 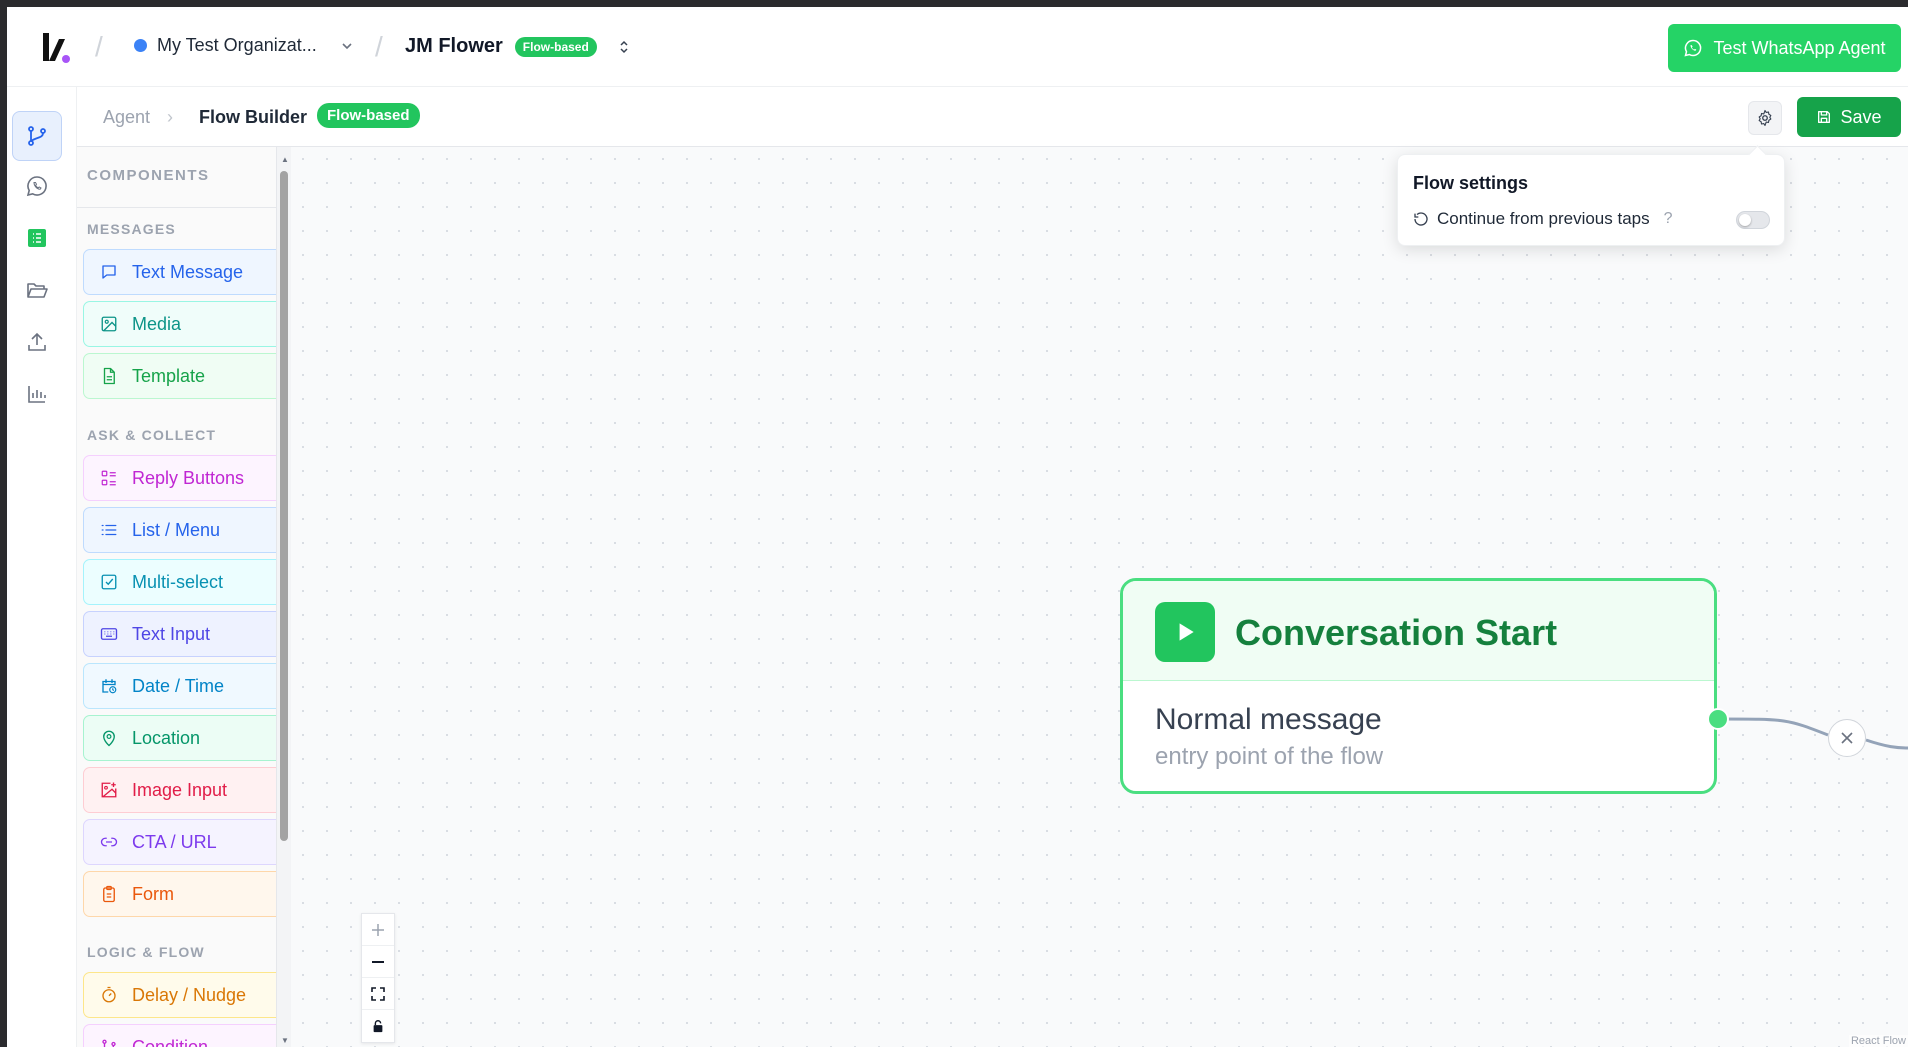 What do you see at coordinates (188, 271) in the screenshot?
I see `component-label: Text Message` at bounding box center [188, 271].